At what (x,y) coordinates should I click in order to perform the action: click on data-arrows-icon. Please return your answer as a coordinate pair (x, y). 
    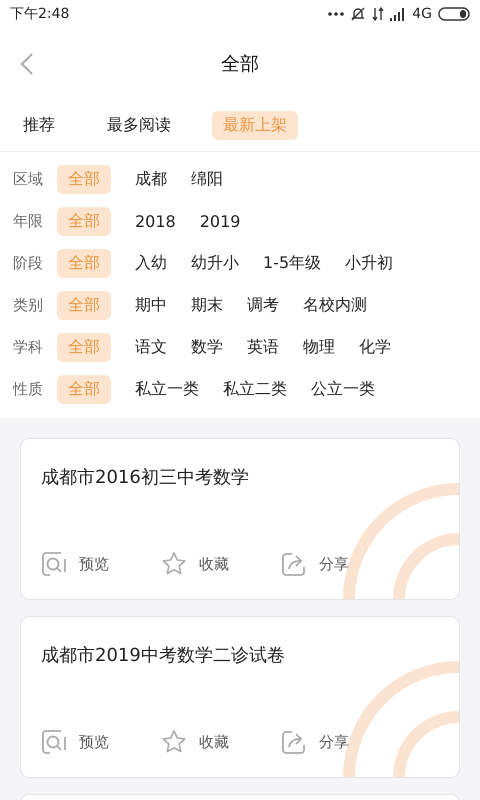
    Looking at the image, I should click on (378, 14).